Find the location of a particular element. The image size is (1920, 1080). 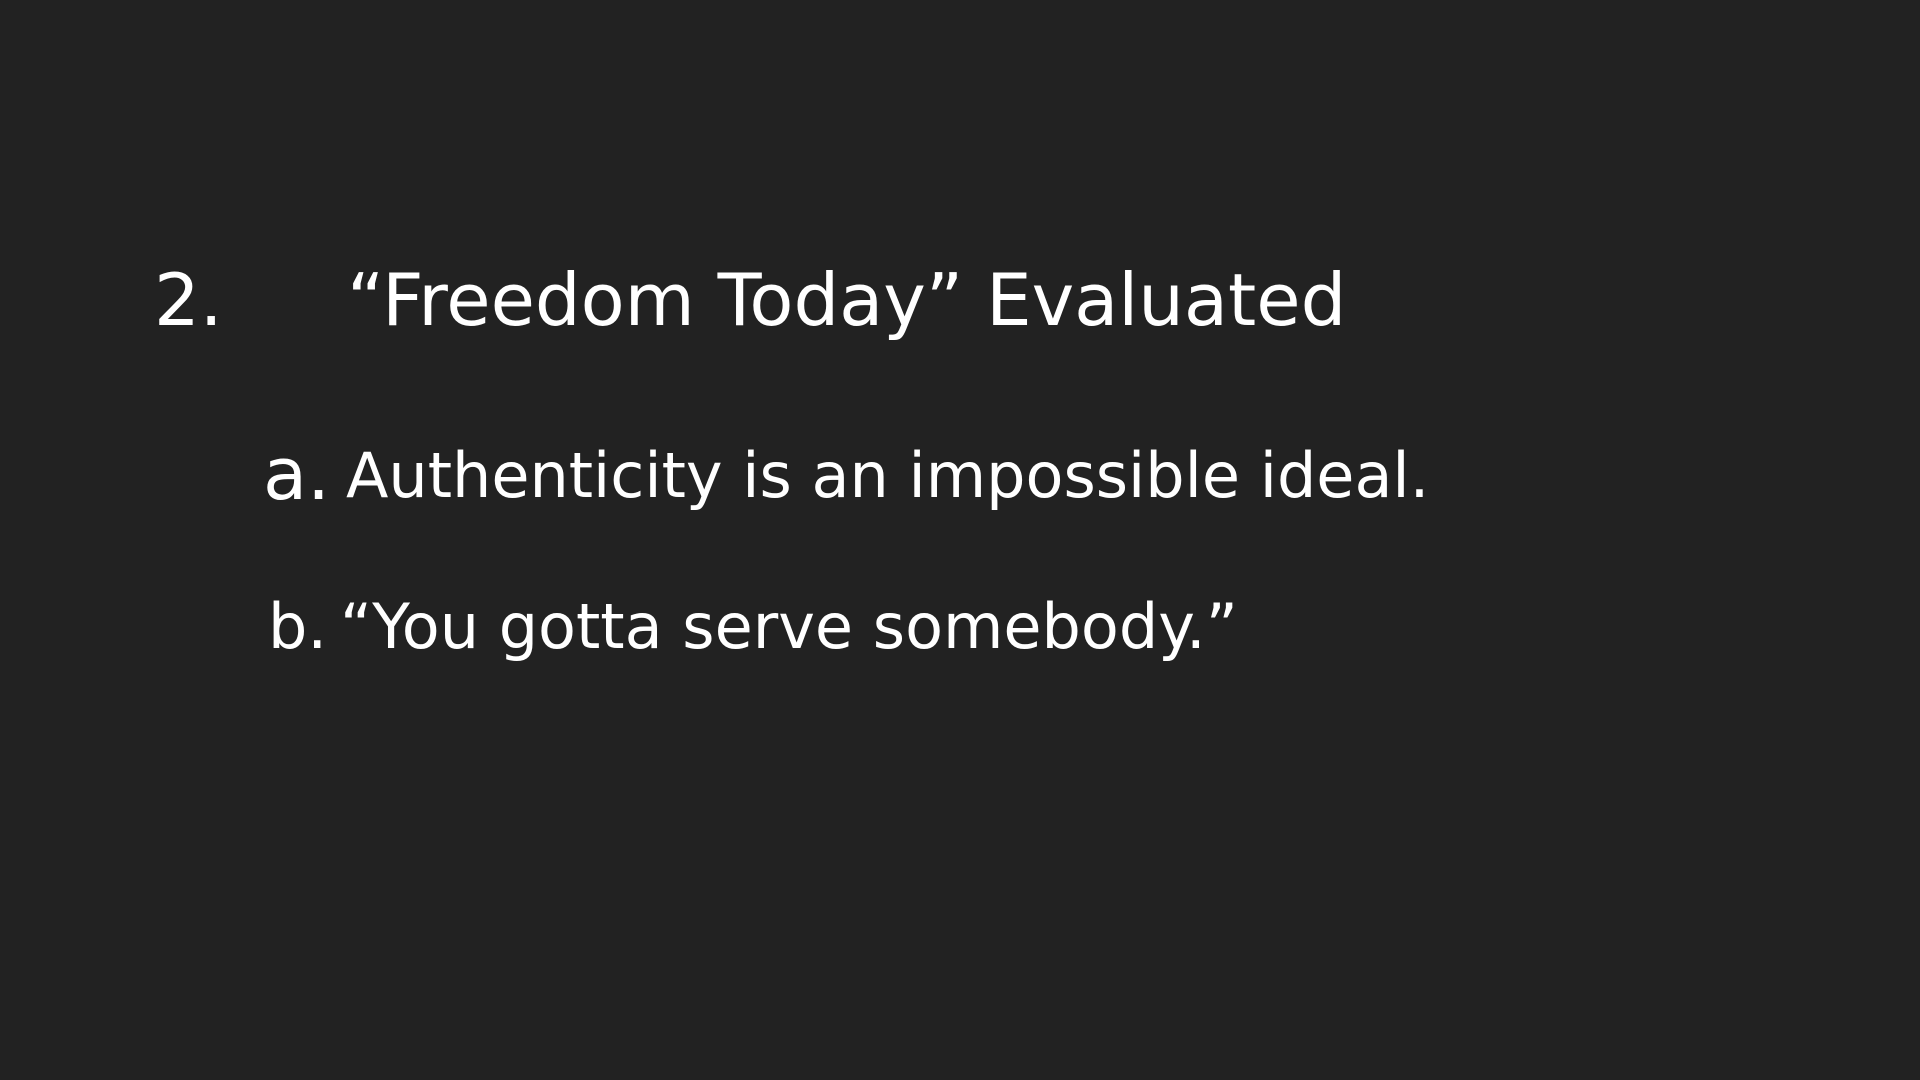

point-a-text: Authenticity is an impossible ideal. is located at coordinates (888, 475).